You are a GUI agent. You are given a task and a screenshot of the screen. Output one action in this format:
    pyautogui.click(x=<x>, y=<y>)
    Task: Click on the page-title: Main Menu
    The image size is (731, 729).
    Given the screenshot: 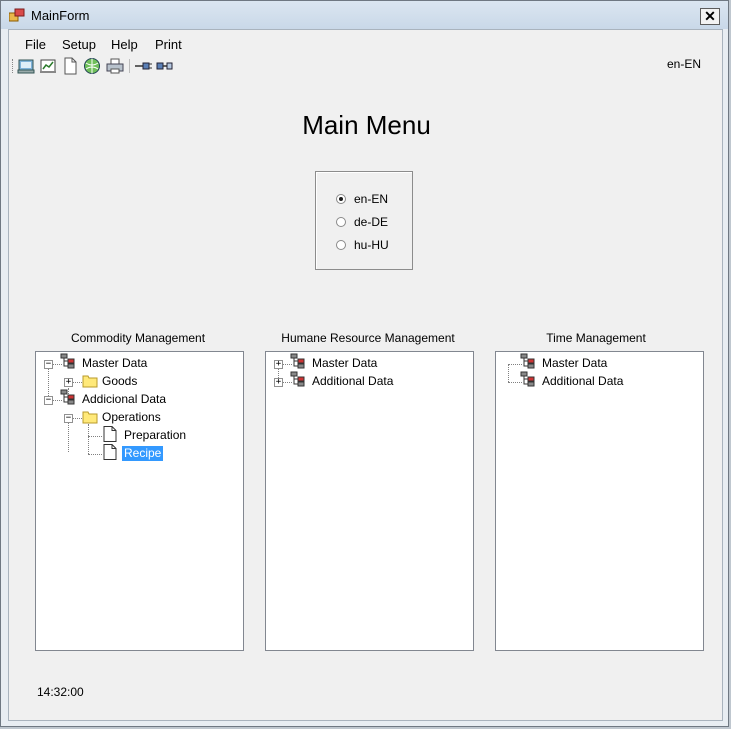 What is the action you would take?
    pyautogui.click(x=366, y=125)
    